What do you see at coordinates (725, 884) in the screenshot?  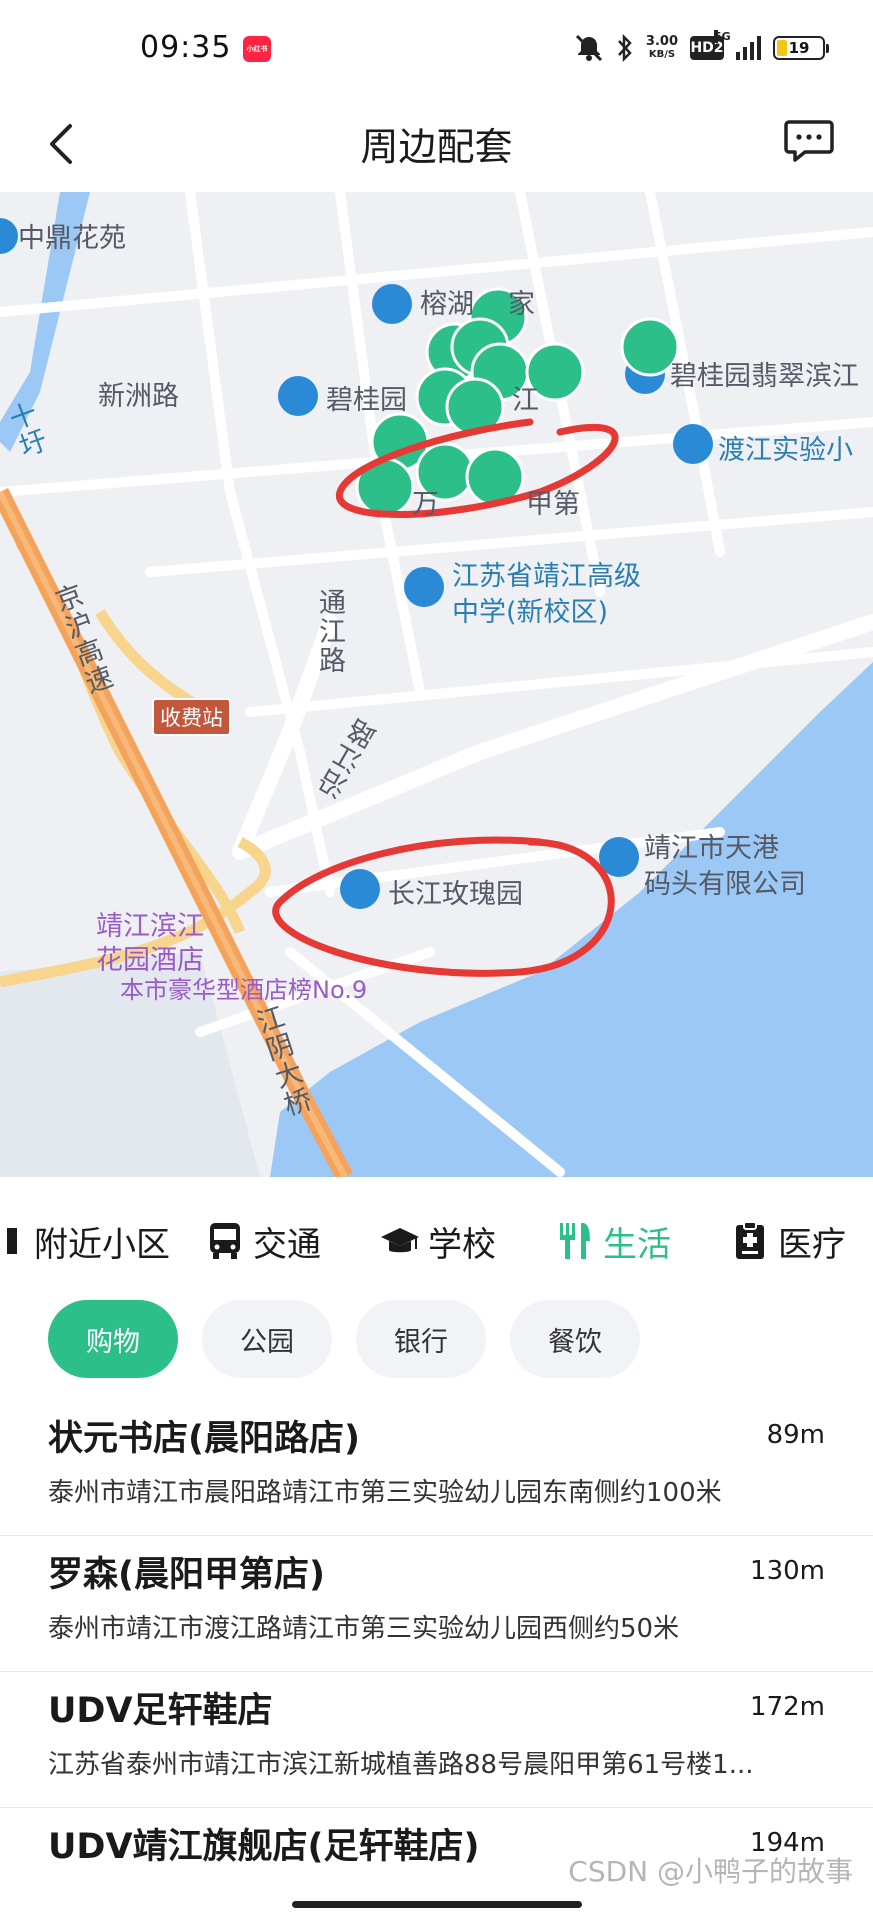 I see `map-label-tiangang-2: 码头有限公司` at bounding box center [725, 884].